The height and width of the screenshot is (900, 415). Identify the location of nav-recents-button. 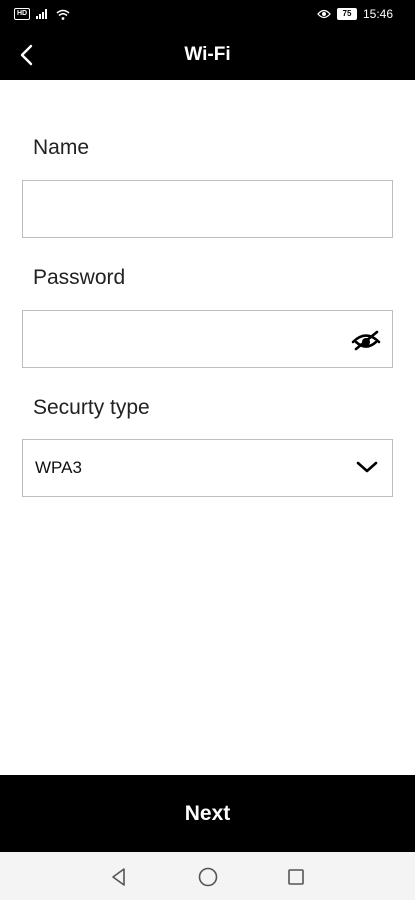
(296, 877).